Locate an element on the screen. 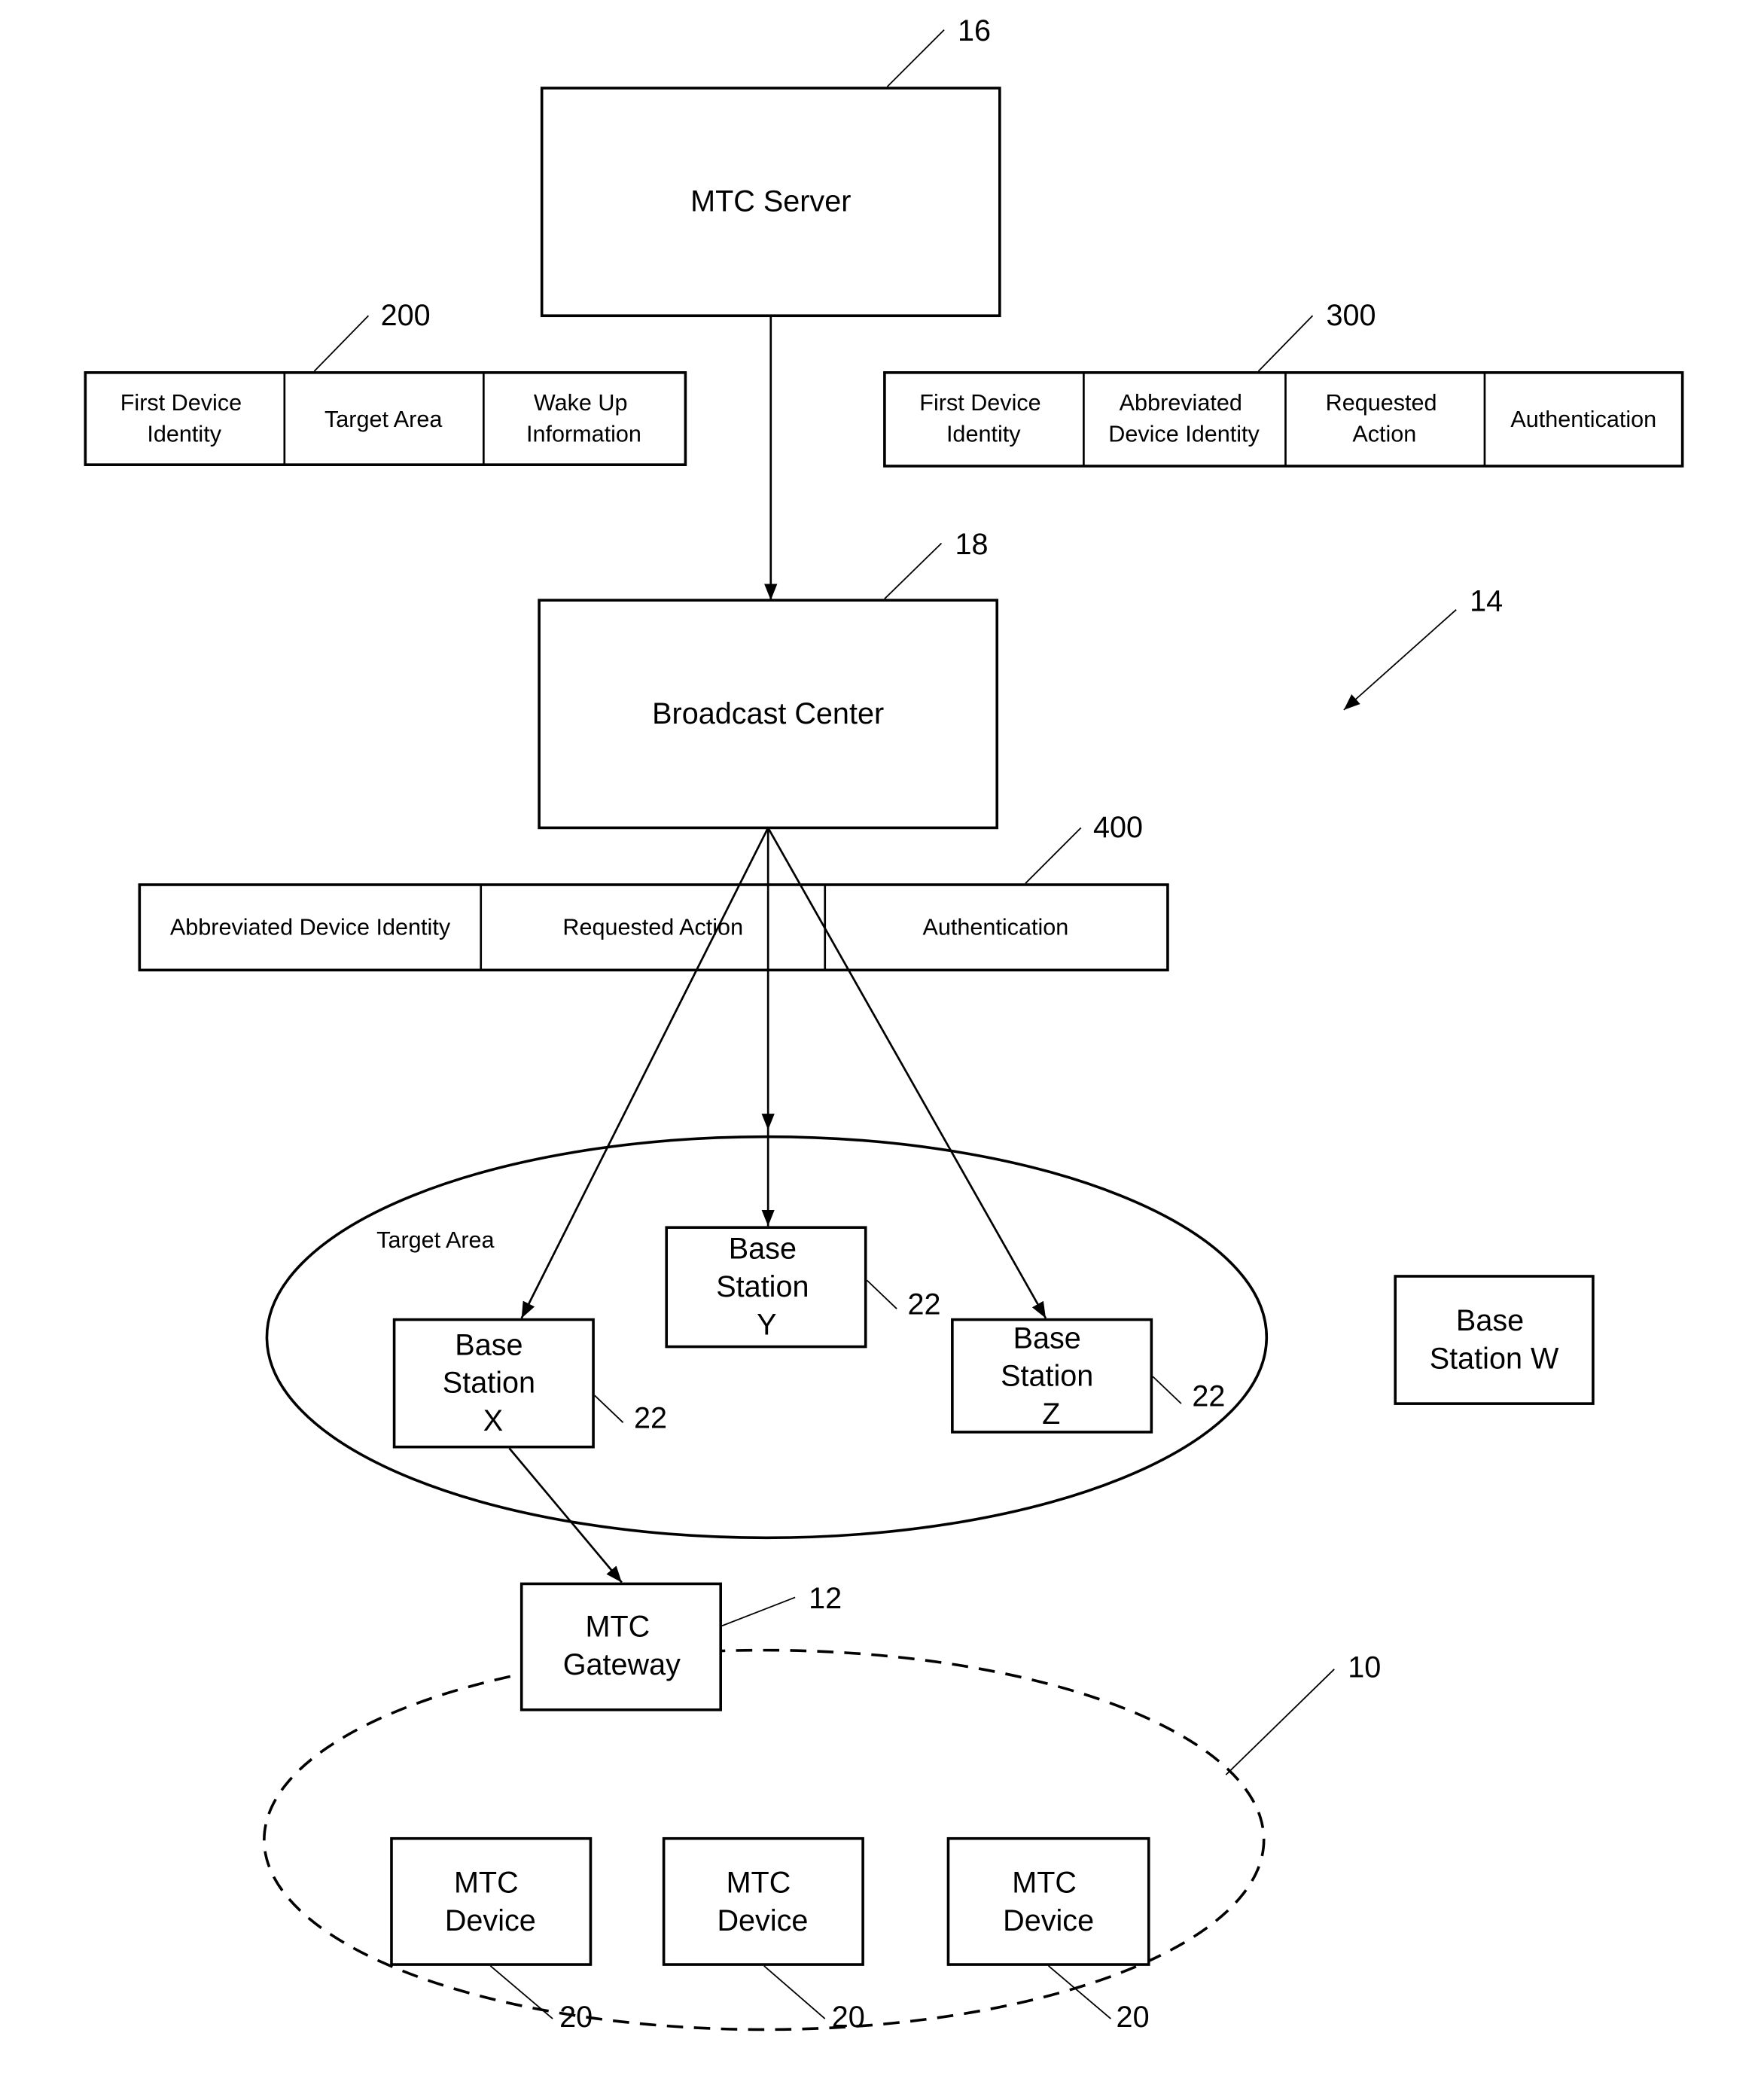  base-station-z: Base Station Z is located at coordinates (1052, 1376).